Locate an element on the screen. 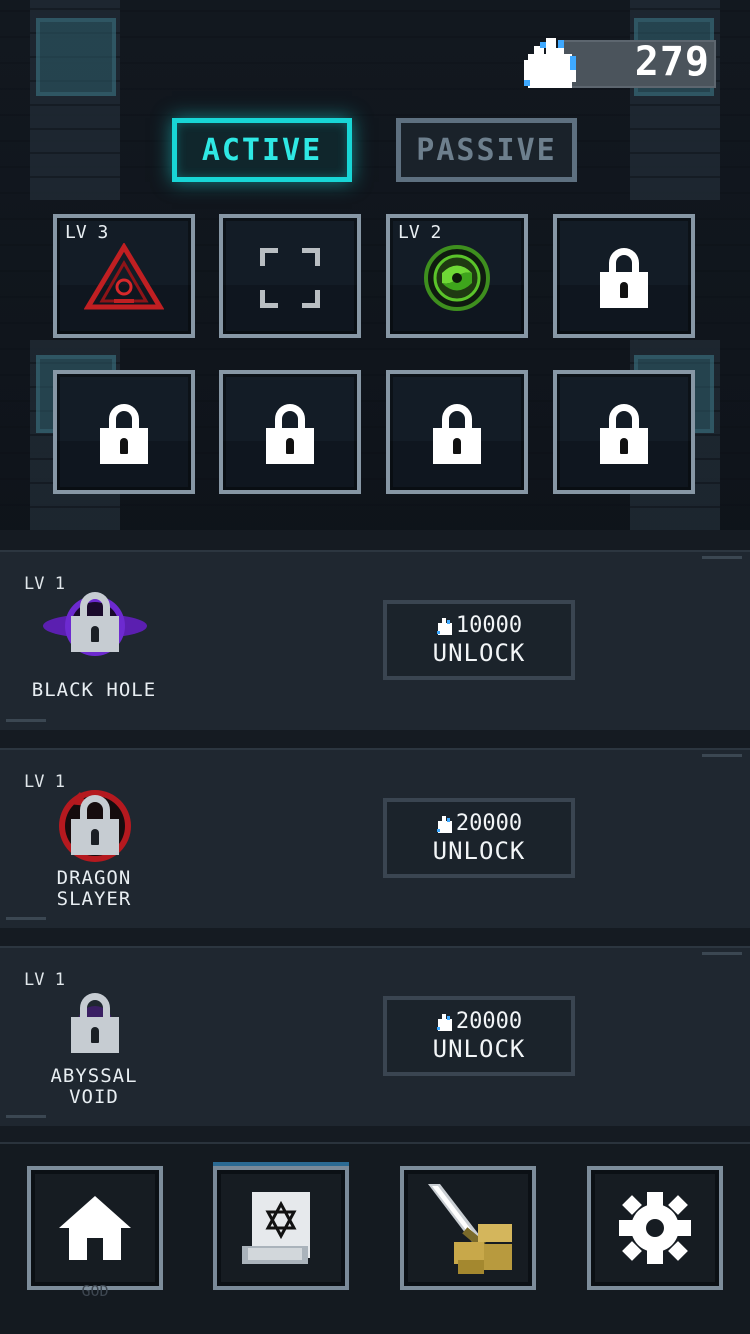 This screenshot has width=750, height=1334. unlock-button: 10000 UNLOCK is located at coordinates (479, 640).